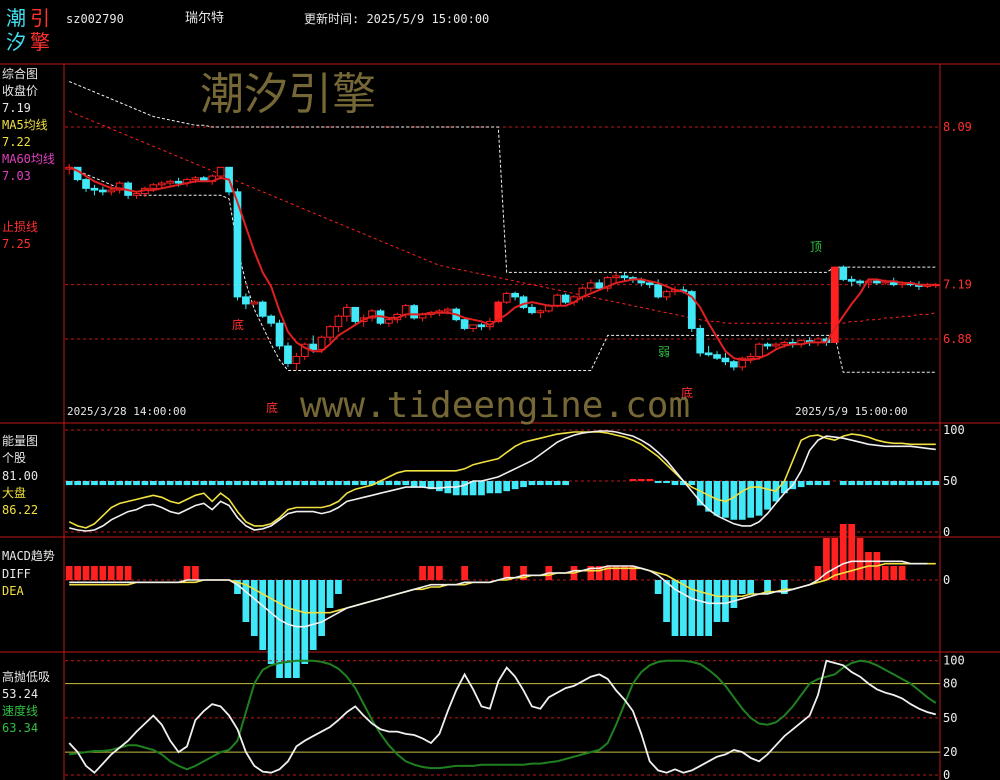 This screenshot has height=780, width=1000. I want to click on bottom-marker-1: 底, so click(272, 408).